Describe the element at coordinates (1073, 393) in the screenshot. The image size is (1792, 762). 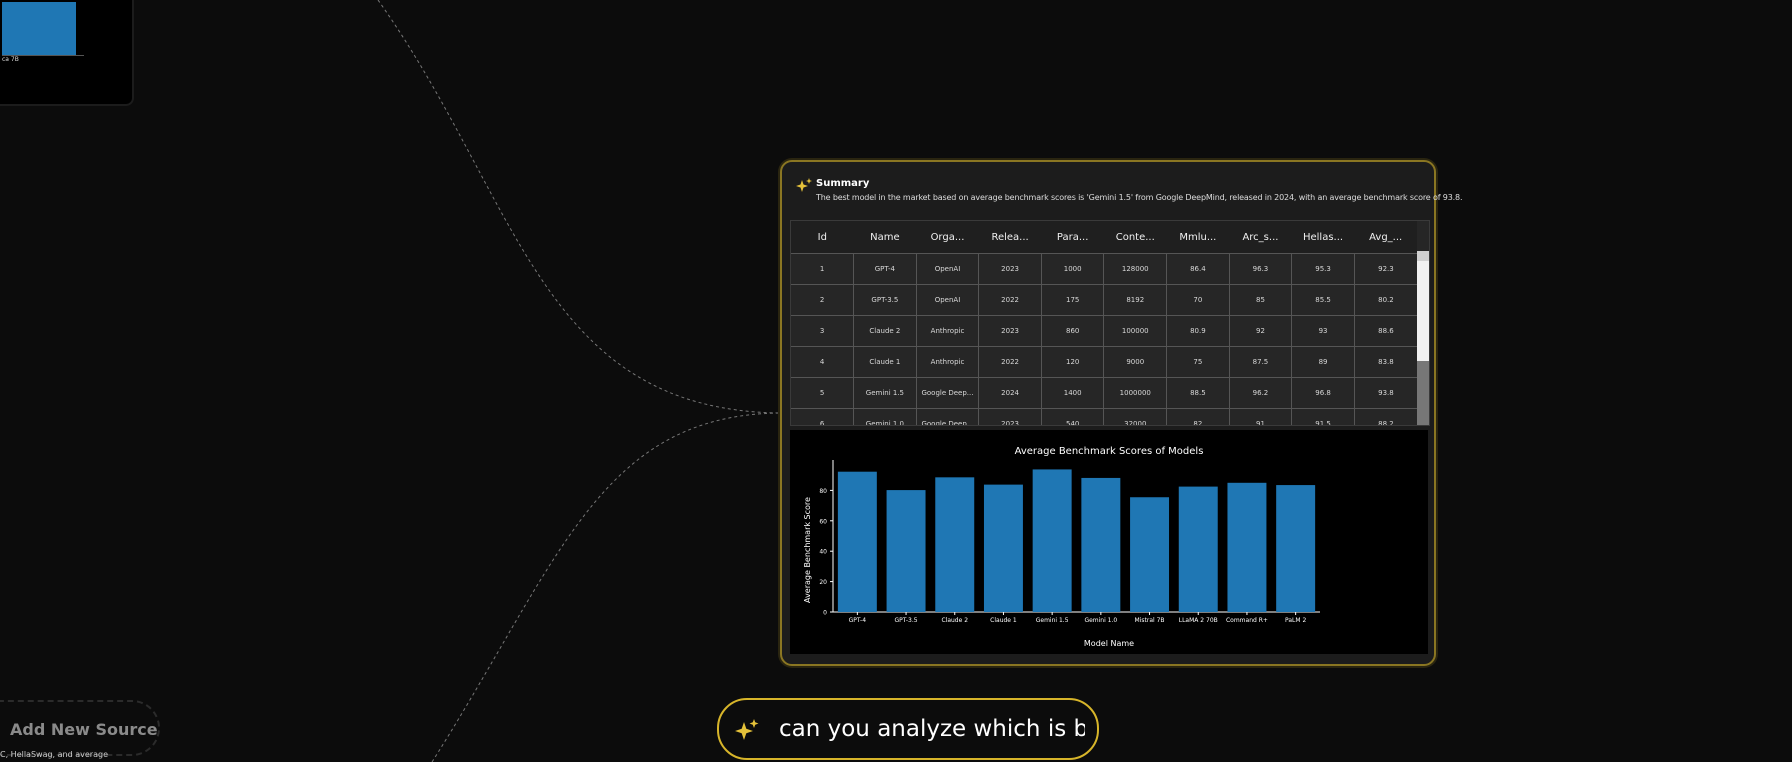
I see `table-cell: 1400` at that location.